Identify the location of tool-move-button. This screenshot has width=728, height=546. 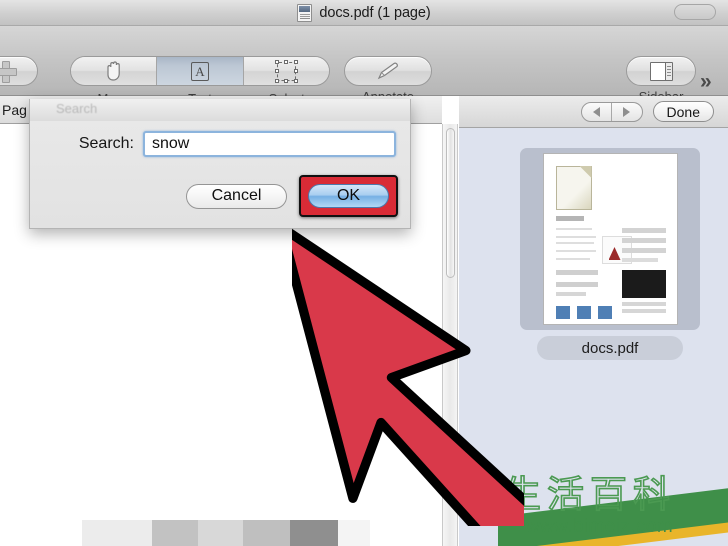
(114, 71).